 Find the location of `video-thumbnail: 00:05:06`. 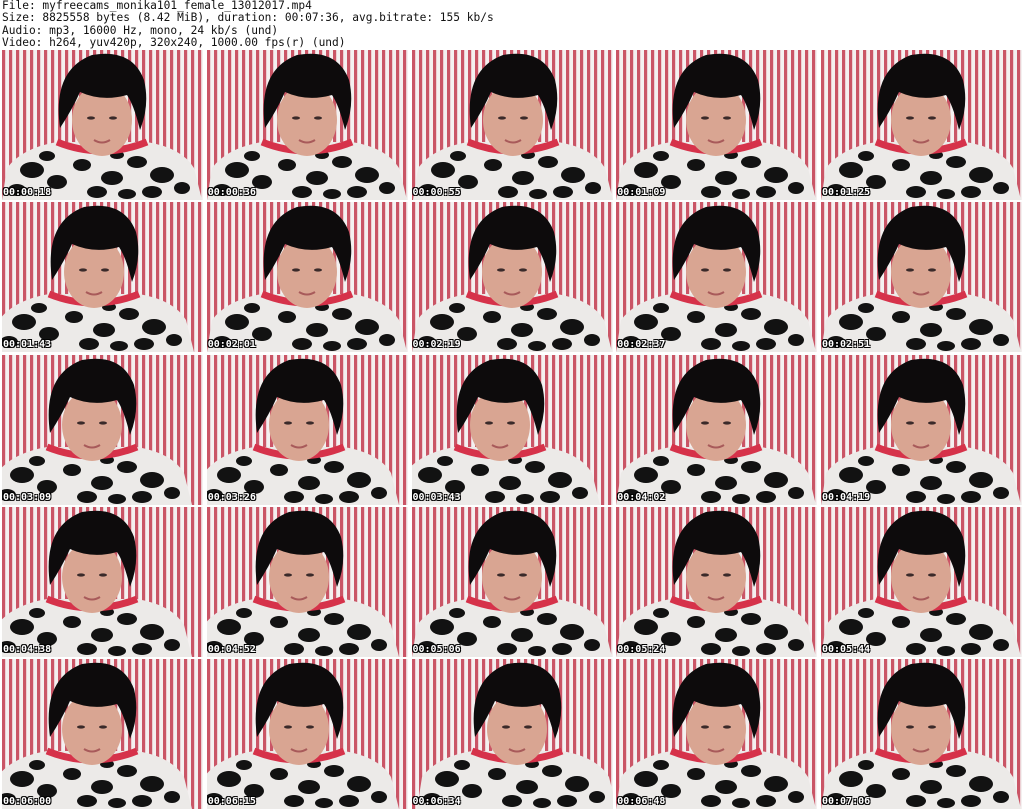

video-thumbnail: 00:05:06 is located at coordinates (512, 581).